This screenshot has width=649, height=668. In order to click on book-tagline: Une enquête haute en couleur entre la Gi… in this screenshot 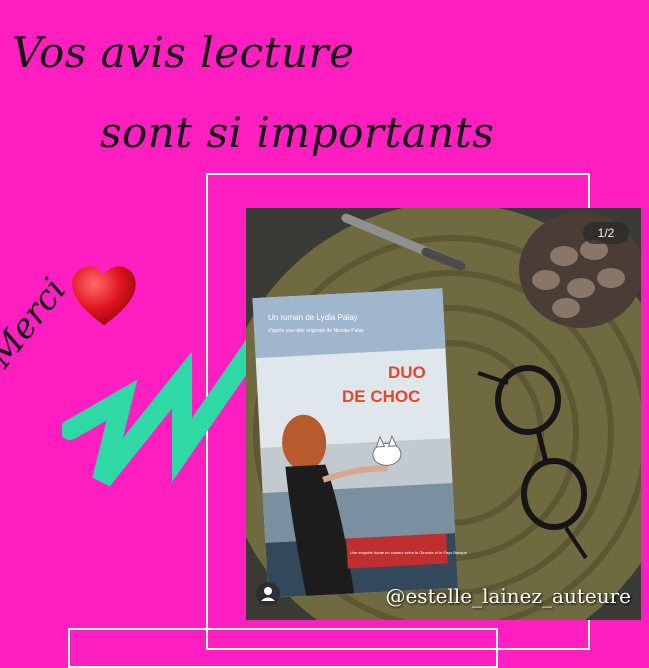, I will do `click(409, 552)`.